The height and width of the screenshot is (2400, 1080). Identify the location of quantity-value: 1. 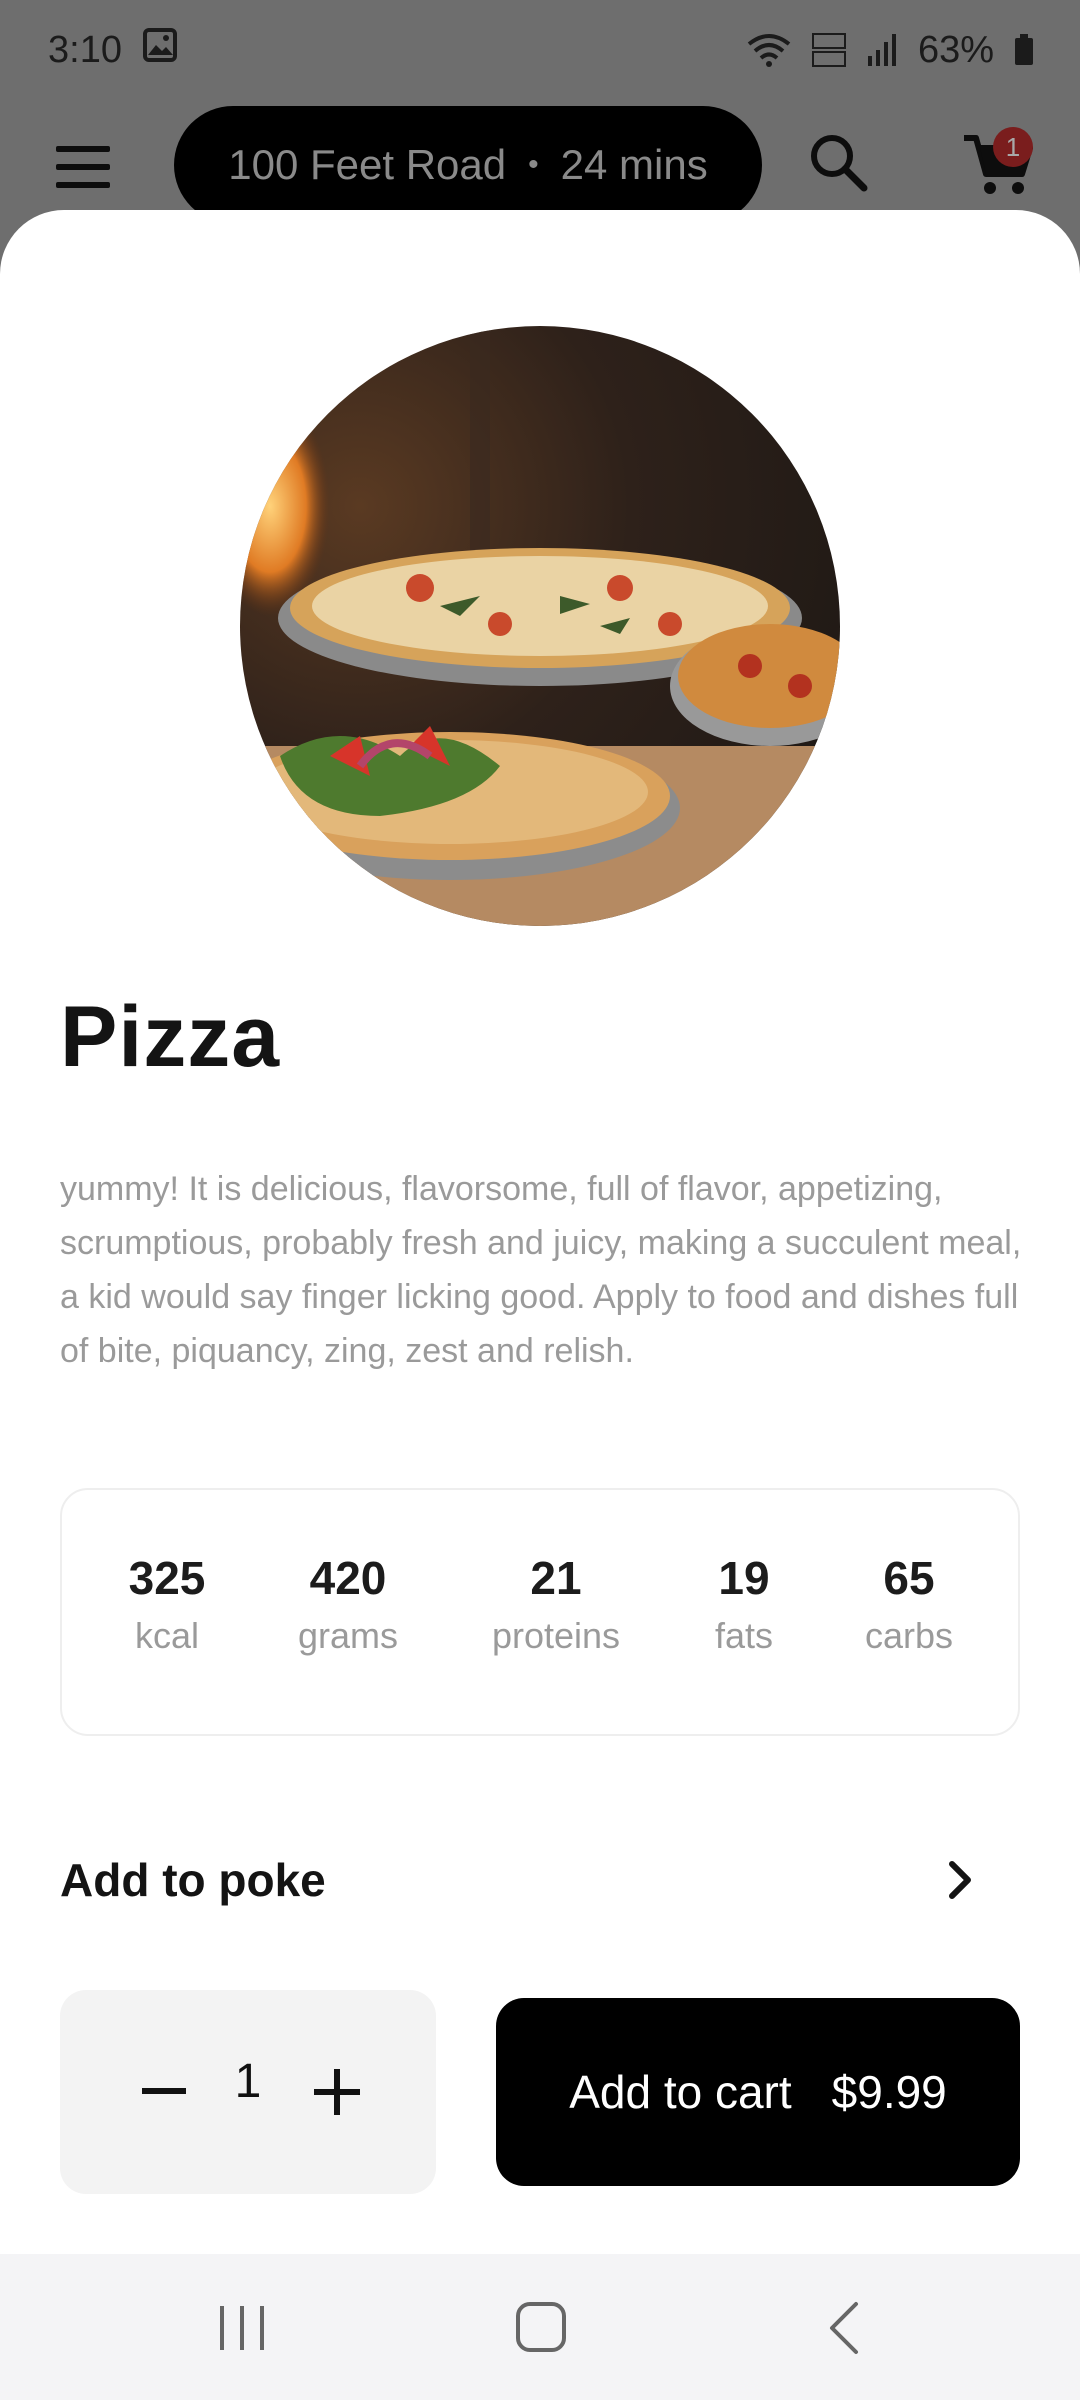
(248, 2081).